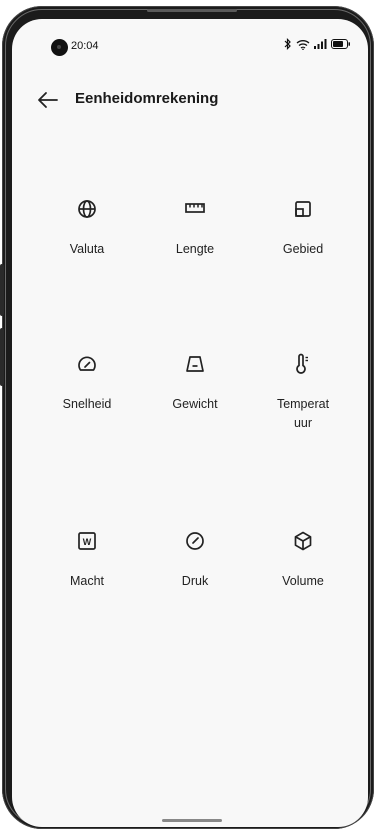  I want to click on thermometer-icon, so click(302, 363).